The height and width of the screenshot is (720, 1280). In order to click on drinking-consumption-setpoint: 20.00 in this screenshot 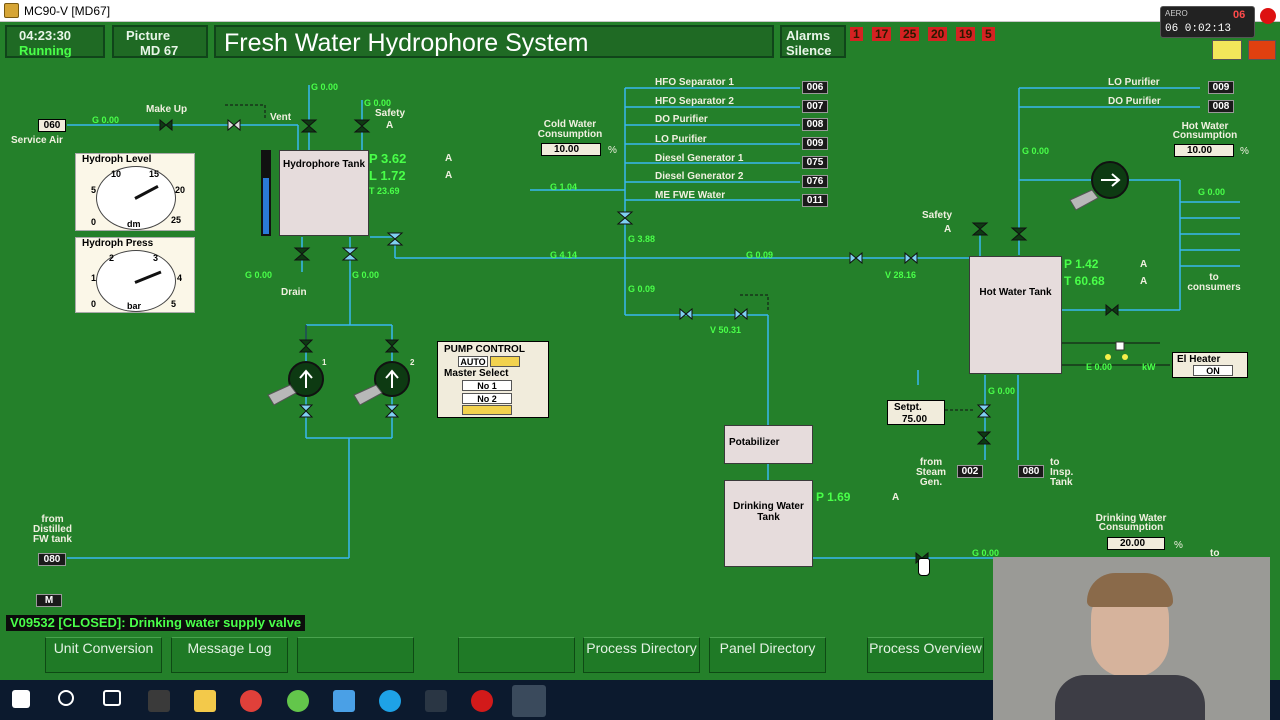, I will do `click(1136, 543)`.